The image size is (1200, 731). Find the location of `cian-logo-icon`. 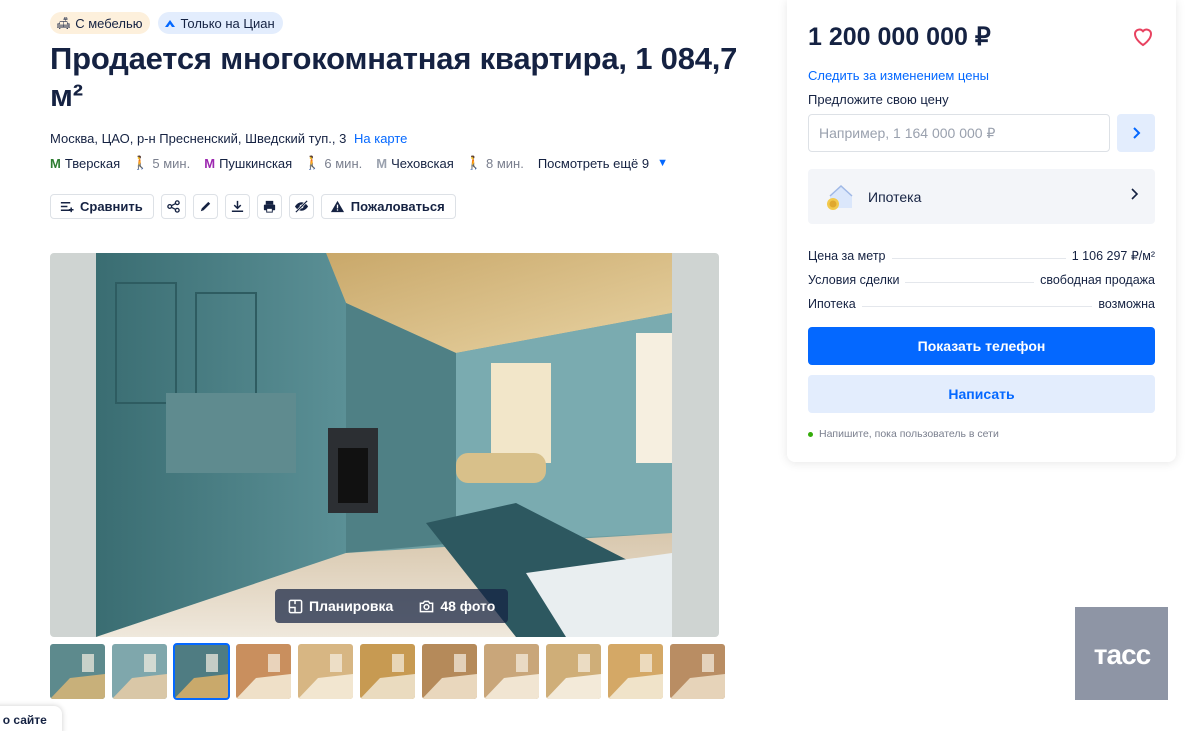

cian-logo-icon is located at coordinates (170, 23).